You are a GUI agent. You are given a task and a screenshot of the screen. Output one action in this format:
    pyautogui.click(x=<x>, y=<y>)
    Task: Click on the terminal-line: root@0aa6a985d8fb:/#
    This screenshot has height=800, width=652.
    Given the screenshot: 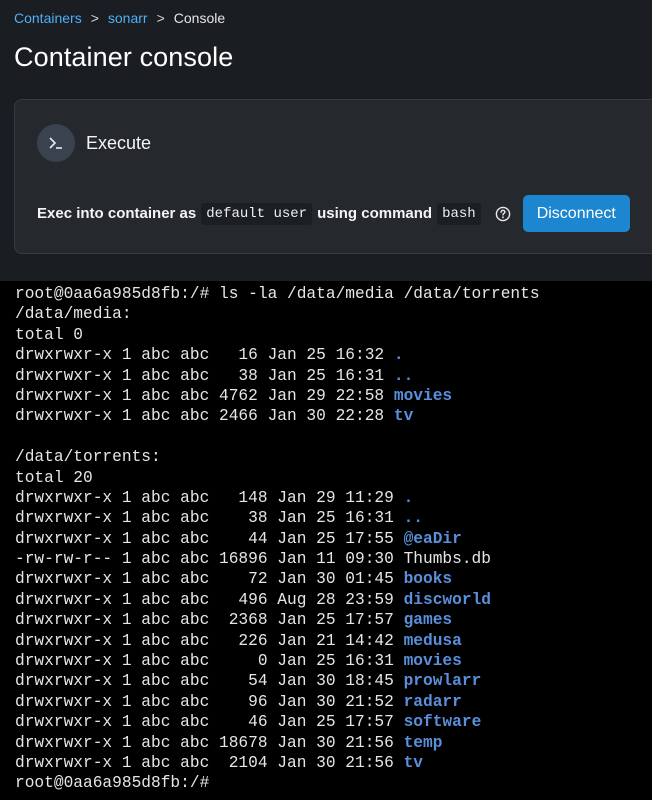 What is the action you would take?
    pyautogui.click(x=277, y=783)
    